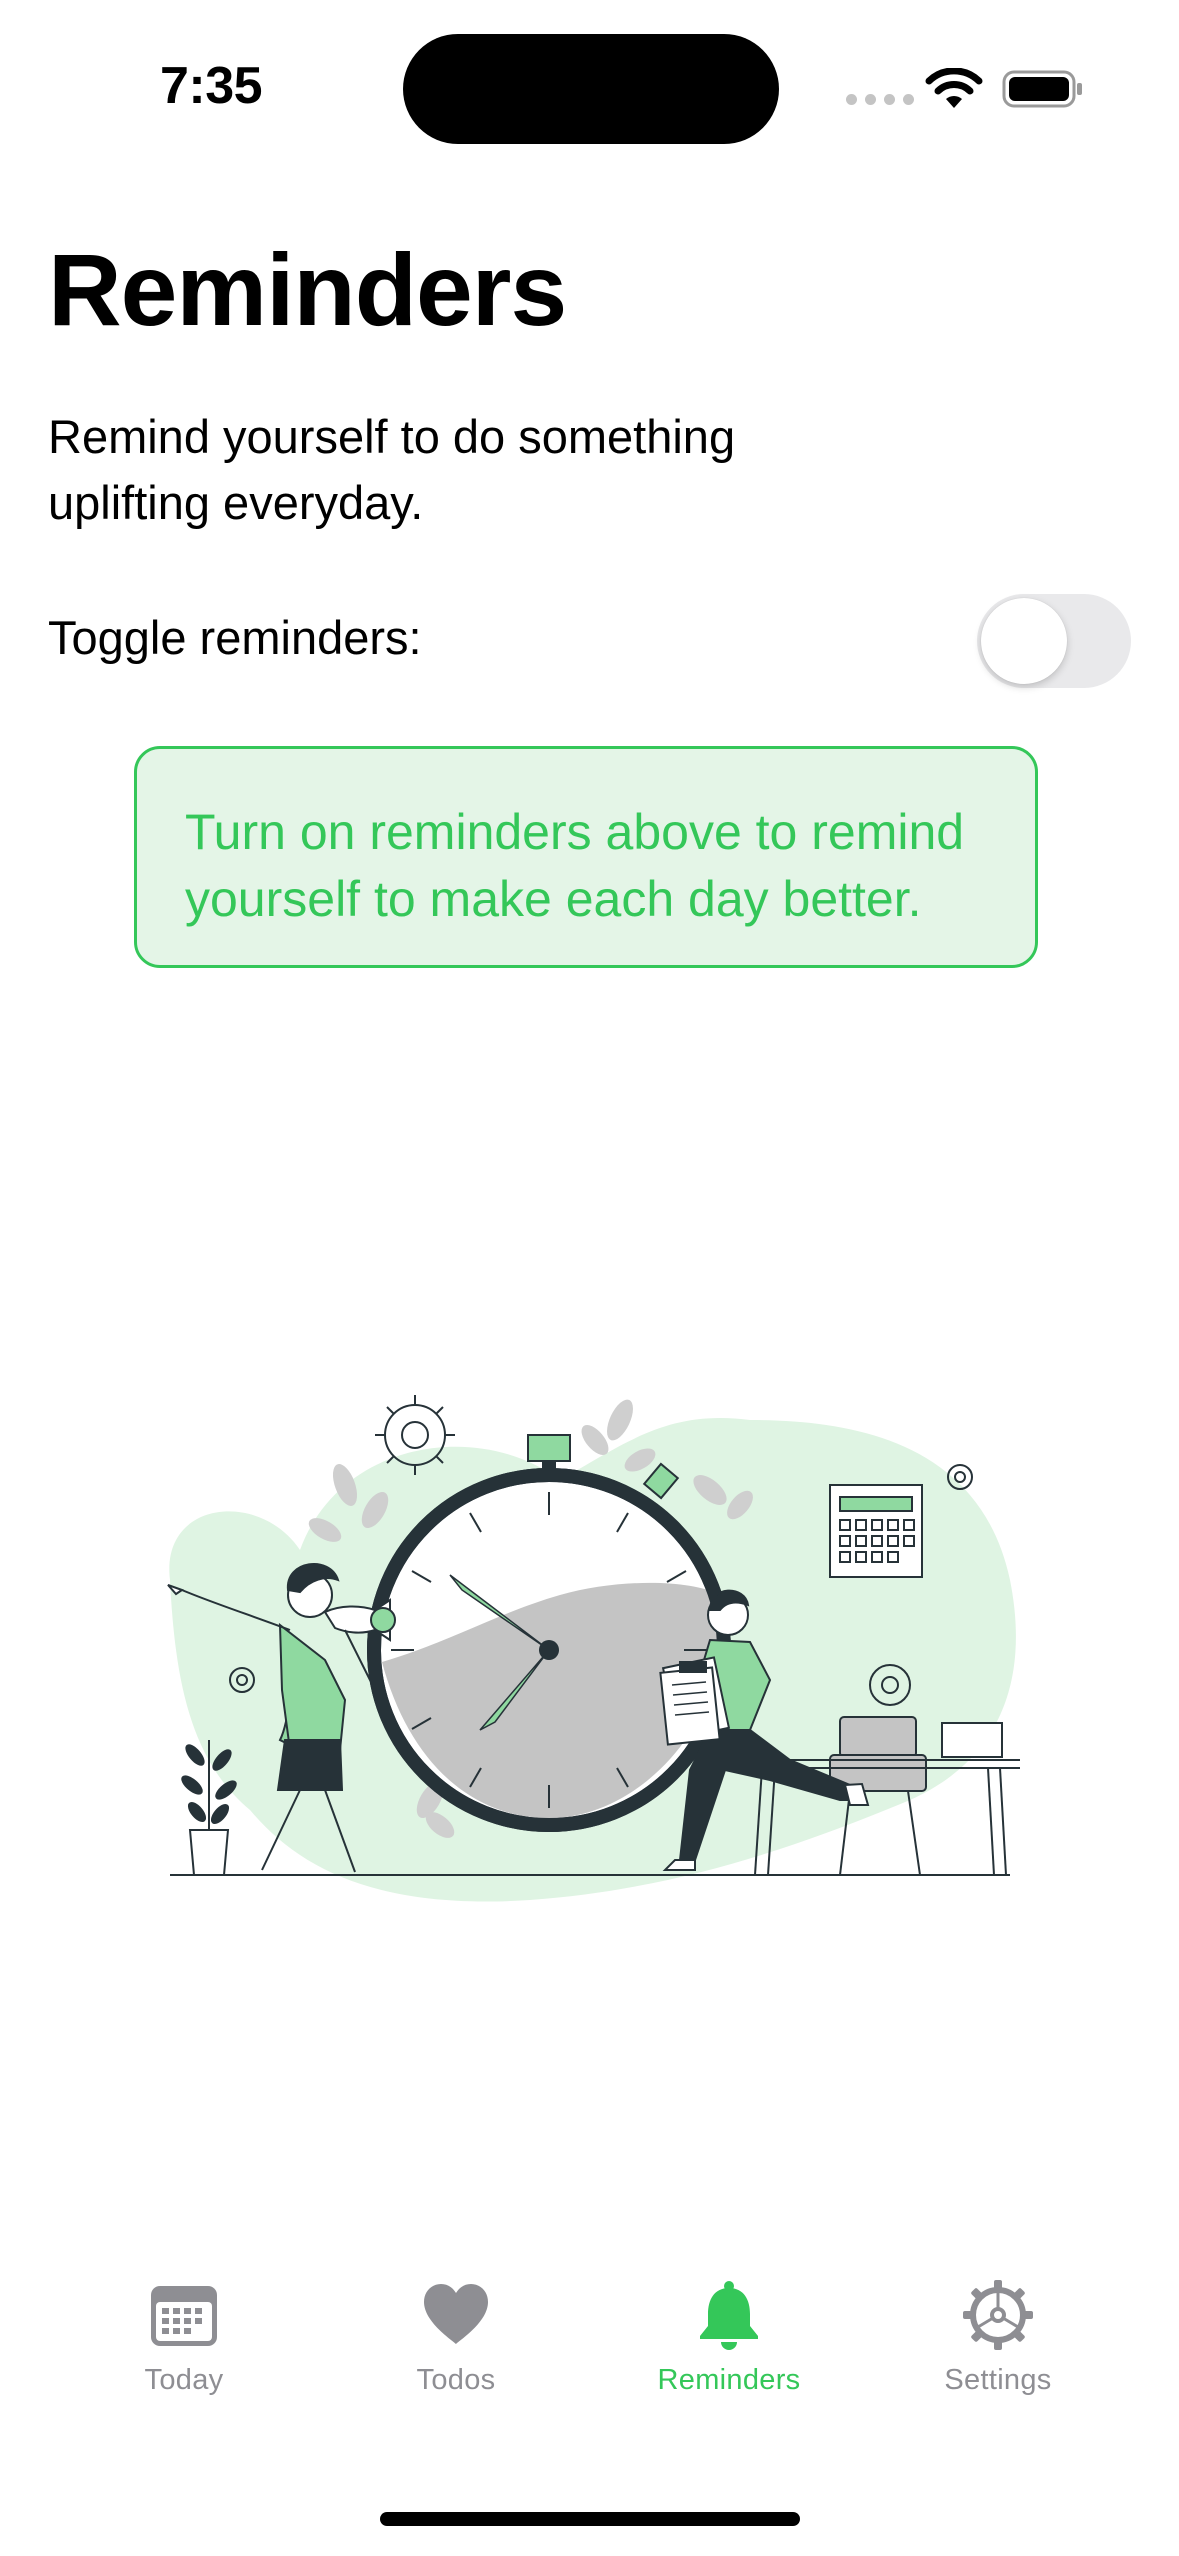  I want to click on tab-bar: Today Todos Reminders Settings, so click(589, 2398).